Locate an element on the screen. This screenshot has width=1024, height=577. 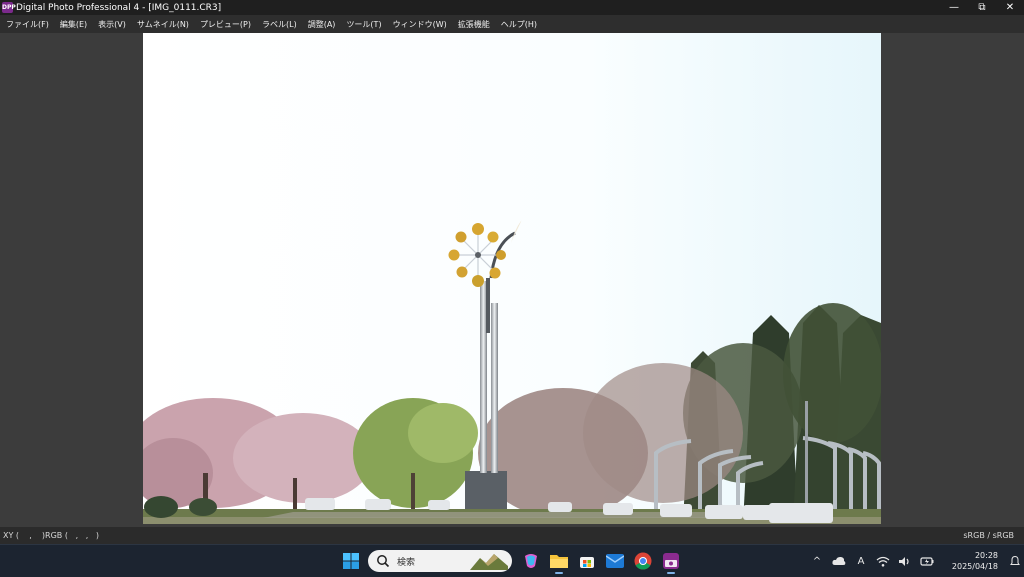
copilot-icon is located at coordinates (531, 561).